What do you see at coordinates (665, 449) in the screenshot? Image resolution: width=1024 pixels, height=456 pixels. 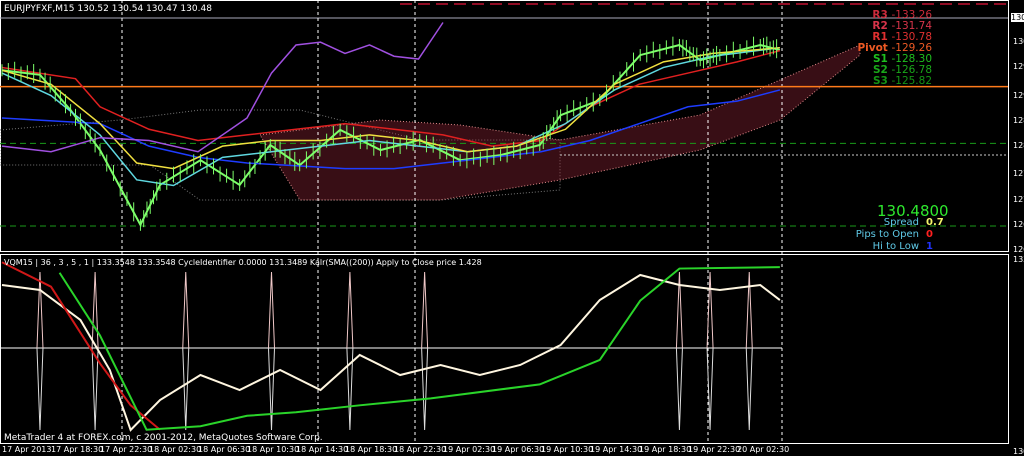 I see `time-label: 19 Apr 18:30` at bounding box center [665, 449].